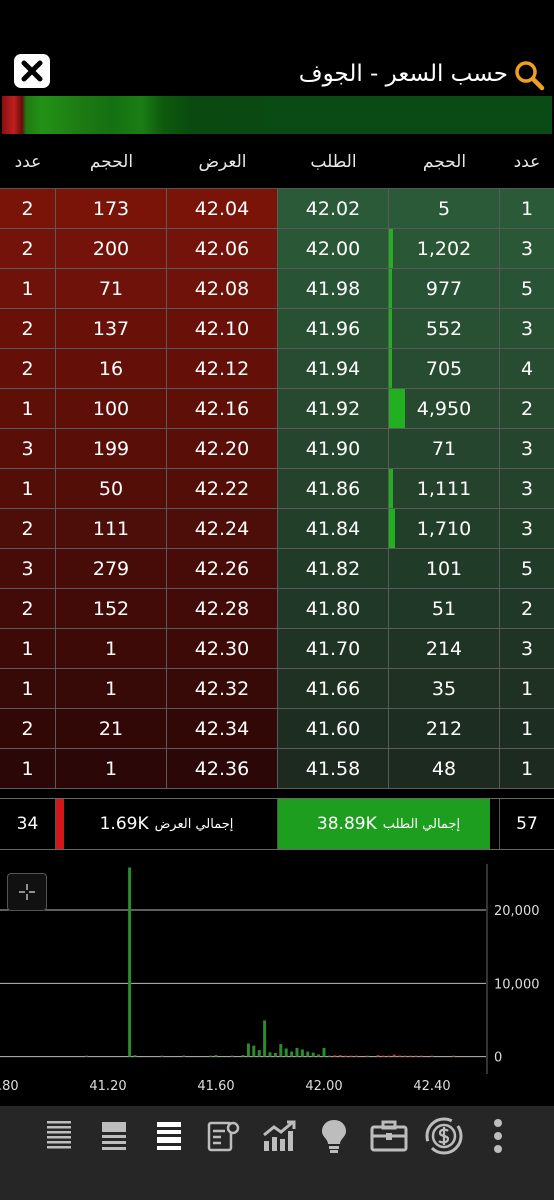 The width and height of the screenshot is (554, 1200). What do you see at coordinates (277, 289) in the screenshot?
I see `book-row: 1 71 42.08 41.98 977 5` at bounding box center [277, 289].